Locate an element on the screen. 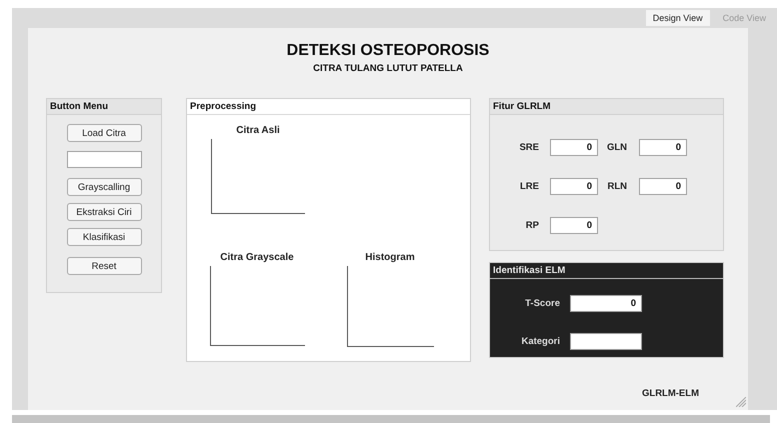  panel-title: Preprocessing is located at coordinates (328, 107).